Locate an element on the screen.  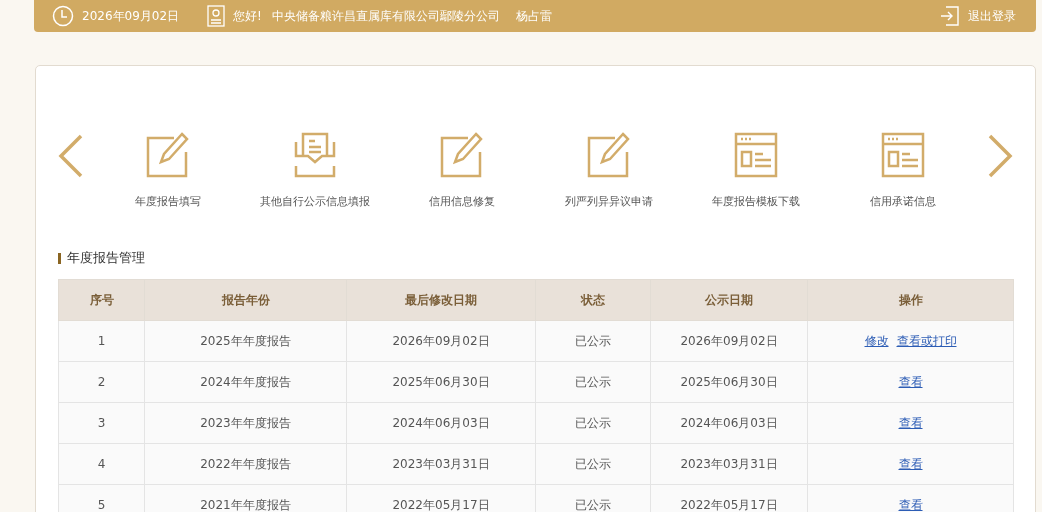
user-name: 杨占雷 is located at coordinates (533, 16).